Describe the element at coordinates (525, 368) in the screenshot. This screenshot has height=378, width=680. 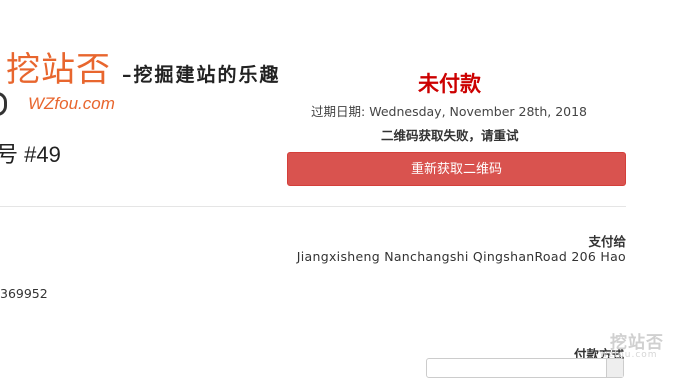
I see `payment-method-select` at that location.